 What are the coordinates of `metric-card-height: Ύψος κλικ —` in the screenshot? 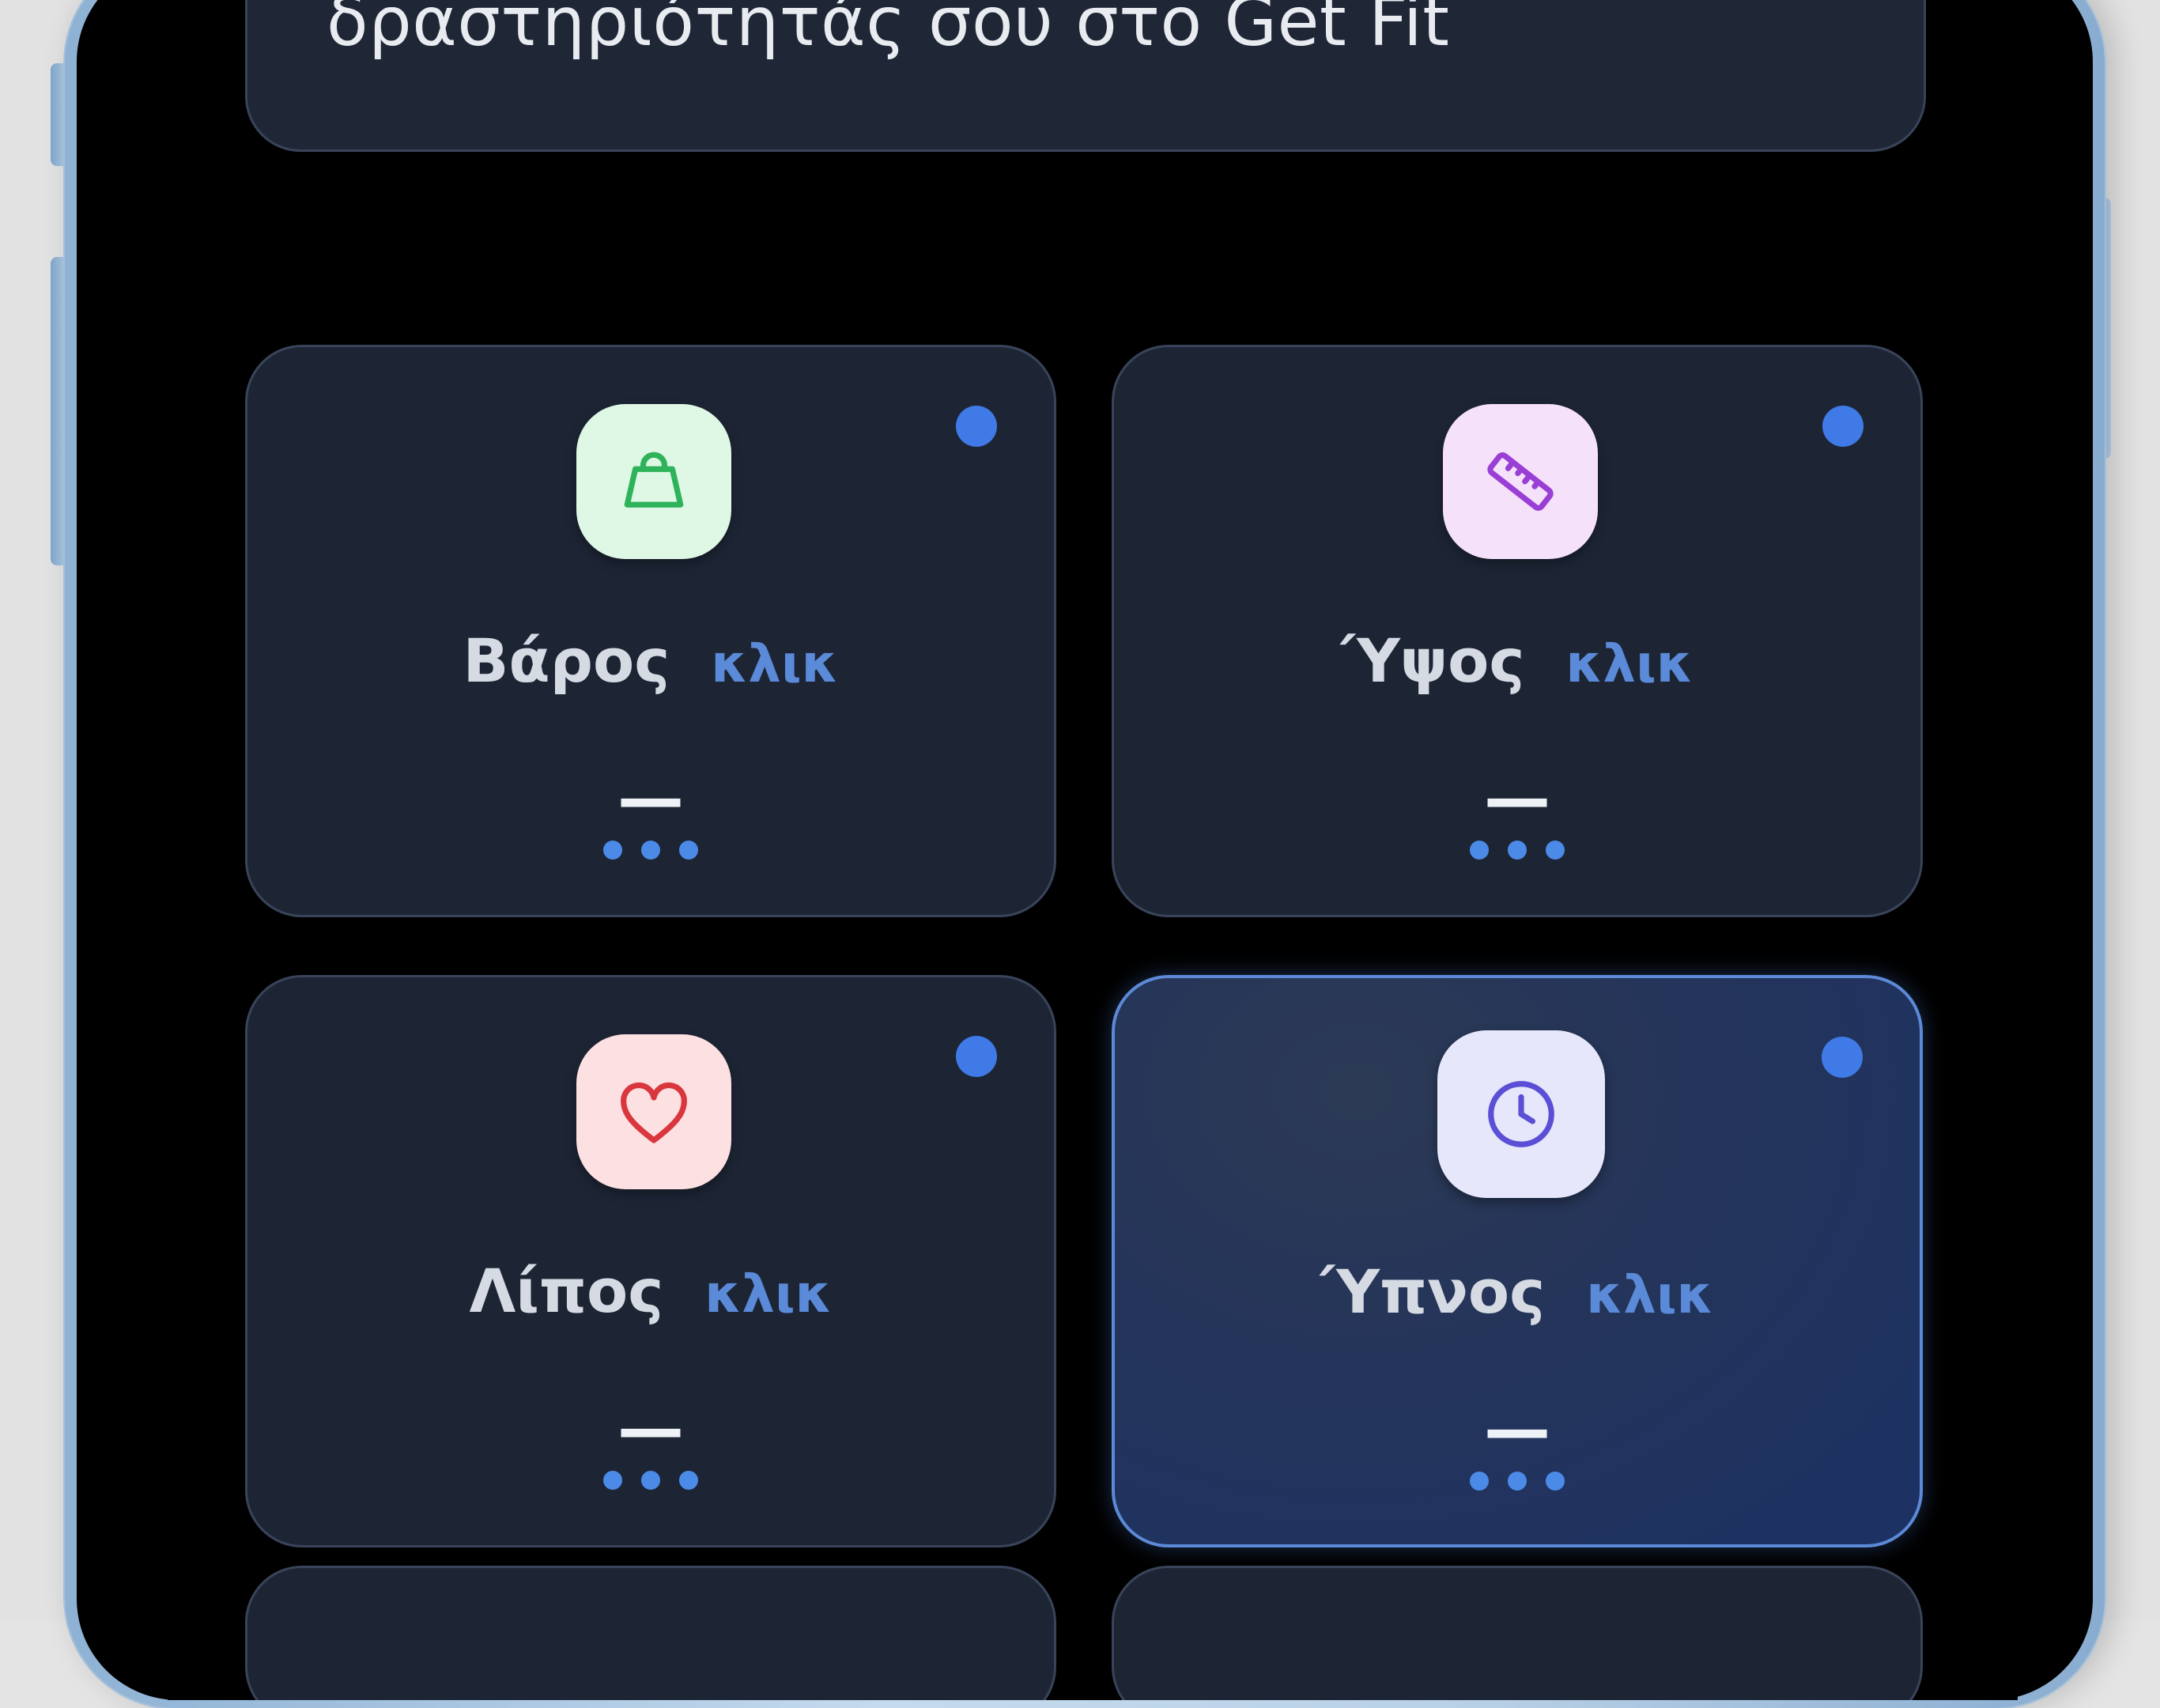 It's located at (1517, 631).